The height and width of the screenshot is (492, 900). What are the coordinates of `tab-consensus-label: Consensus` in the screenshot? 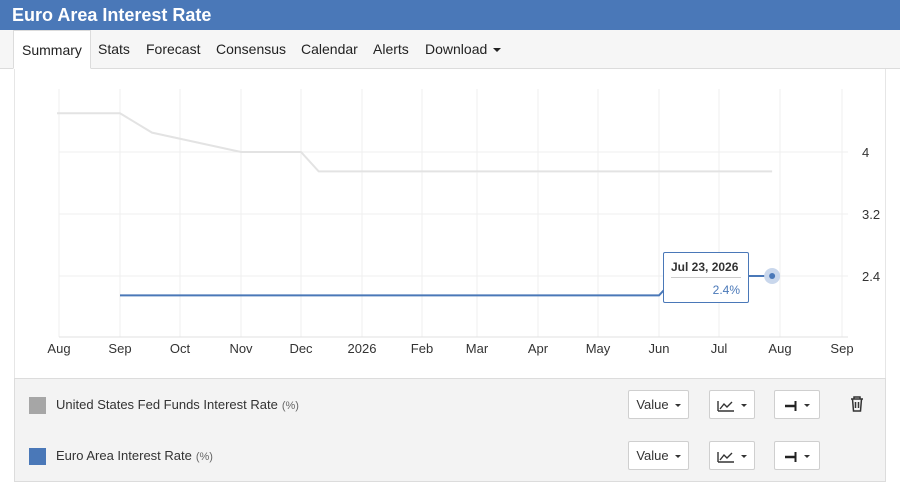 It's located at (251, 49).